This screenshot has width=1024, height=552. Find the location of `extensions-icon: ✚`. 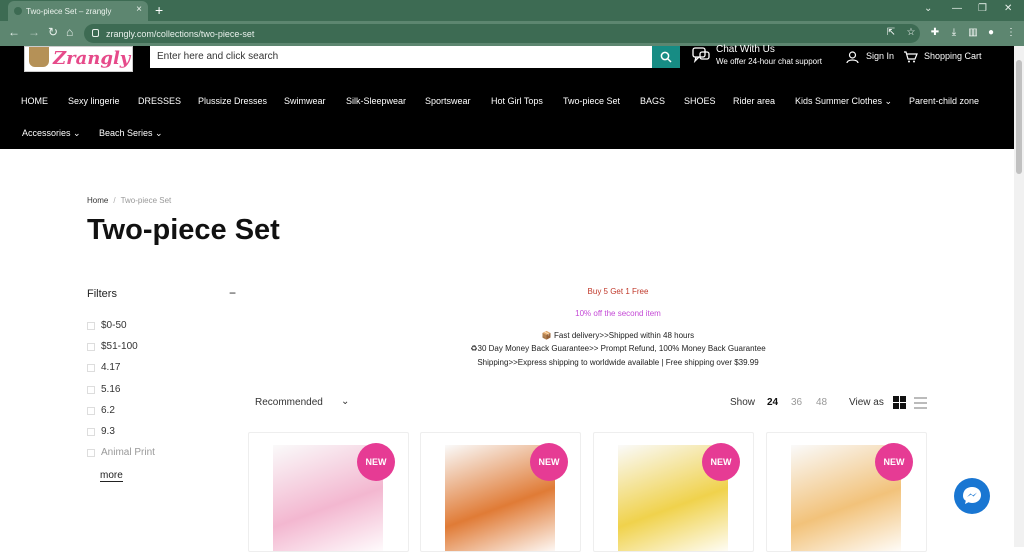

extensions-icon: ✚ is located at coordinates (935, 33).